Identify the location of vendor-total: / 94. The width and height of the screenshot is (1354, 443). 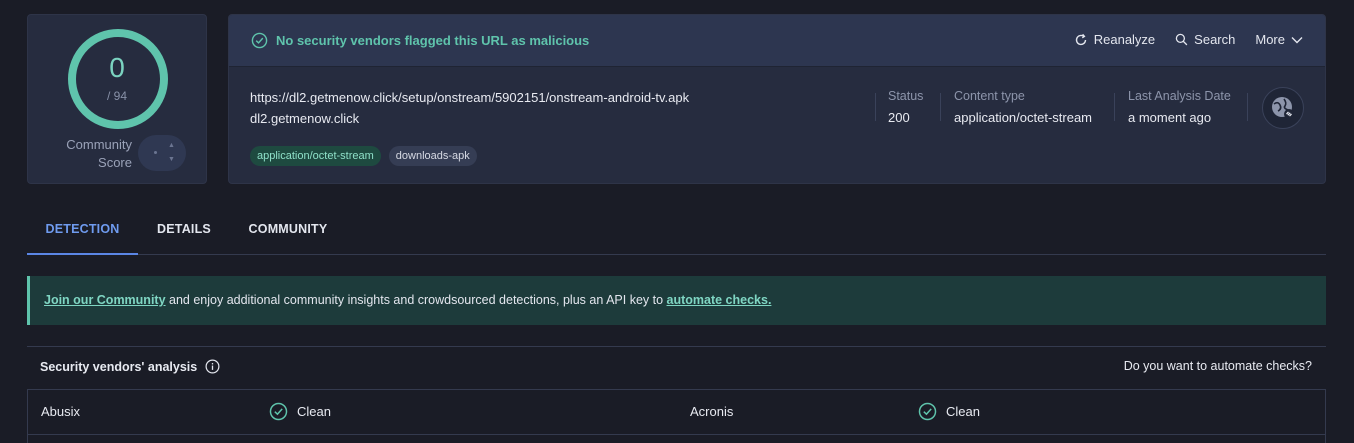
(116, 96).